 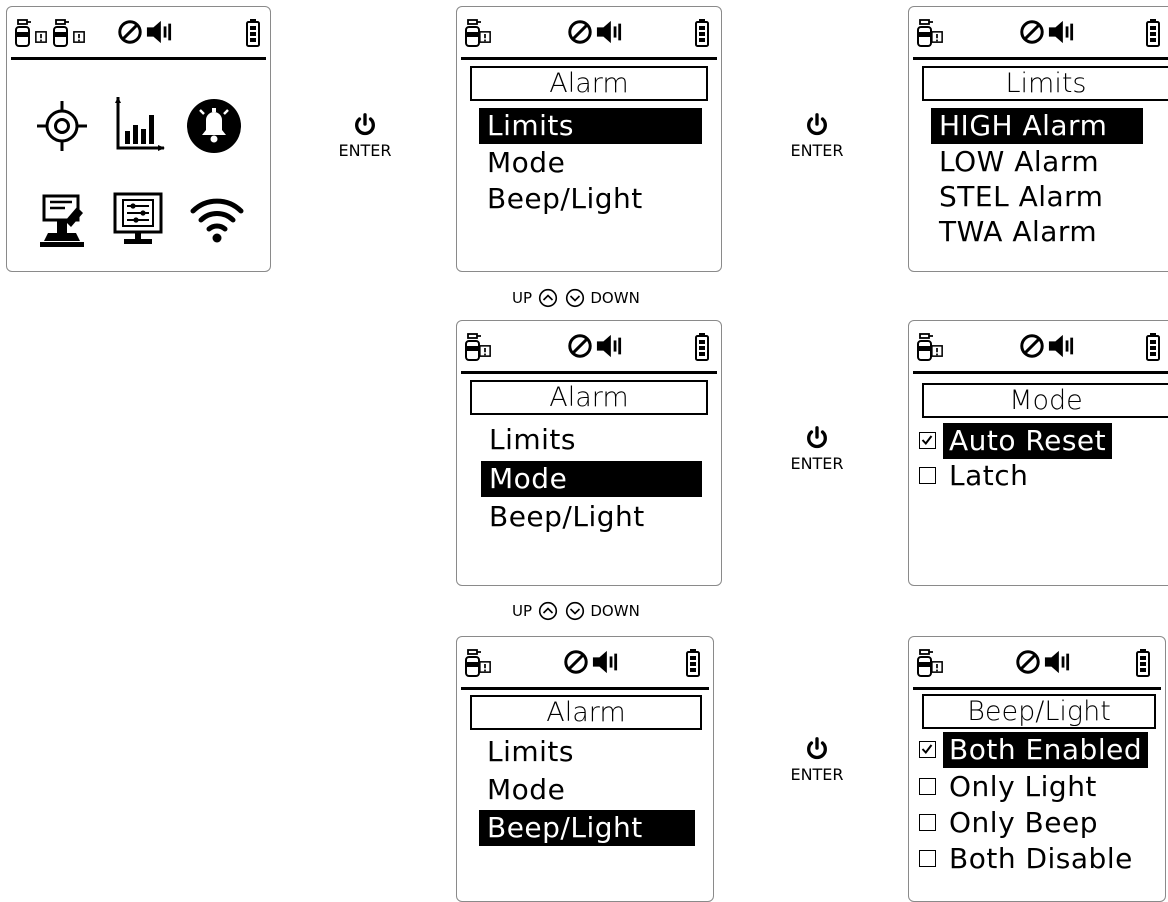 I want to click on target-crosshair-icon, so click(x=62, y=126).